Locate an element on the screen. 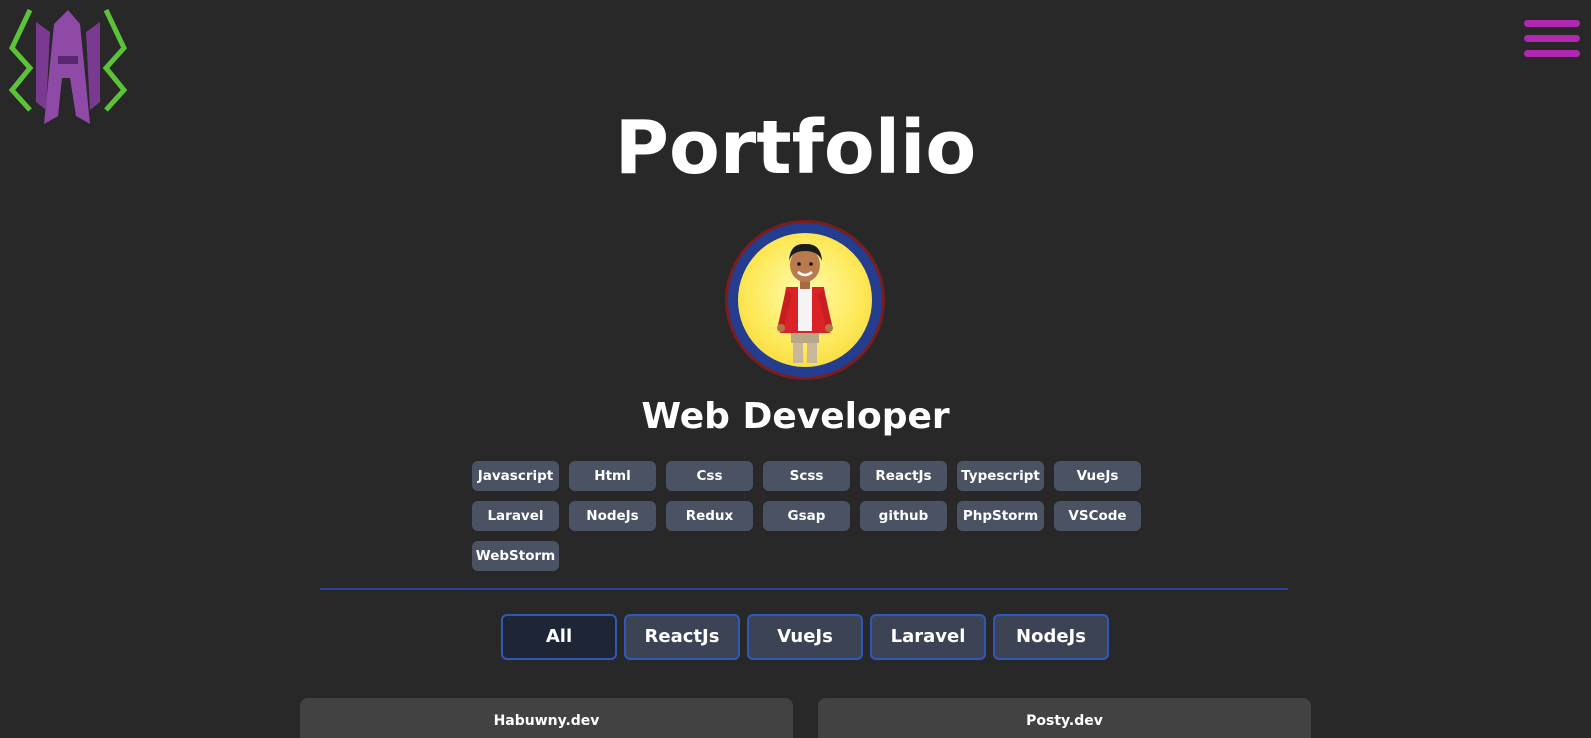  filter-nodejs-button: NodeJs is located at coordinates (1051, 637).